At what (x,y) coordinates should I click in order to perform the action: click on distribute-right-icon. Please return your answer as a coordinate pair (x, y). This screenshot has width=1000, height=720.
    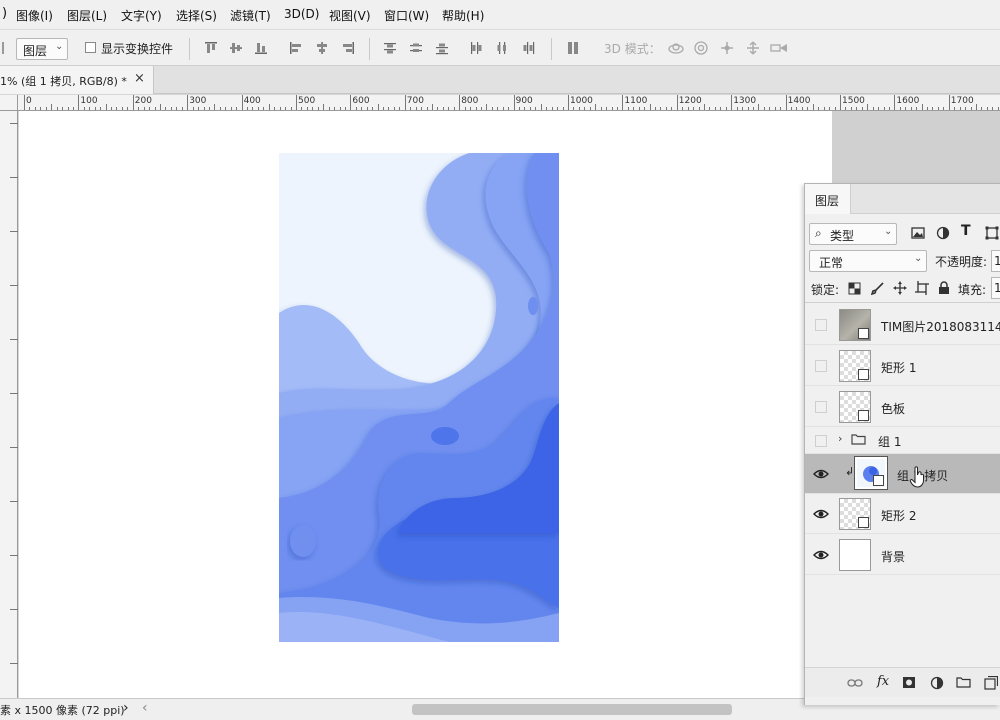
    Looking at the image, I should click on (528, 48).